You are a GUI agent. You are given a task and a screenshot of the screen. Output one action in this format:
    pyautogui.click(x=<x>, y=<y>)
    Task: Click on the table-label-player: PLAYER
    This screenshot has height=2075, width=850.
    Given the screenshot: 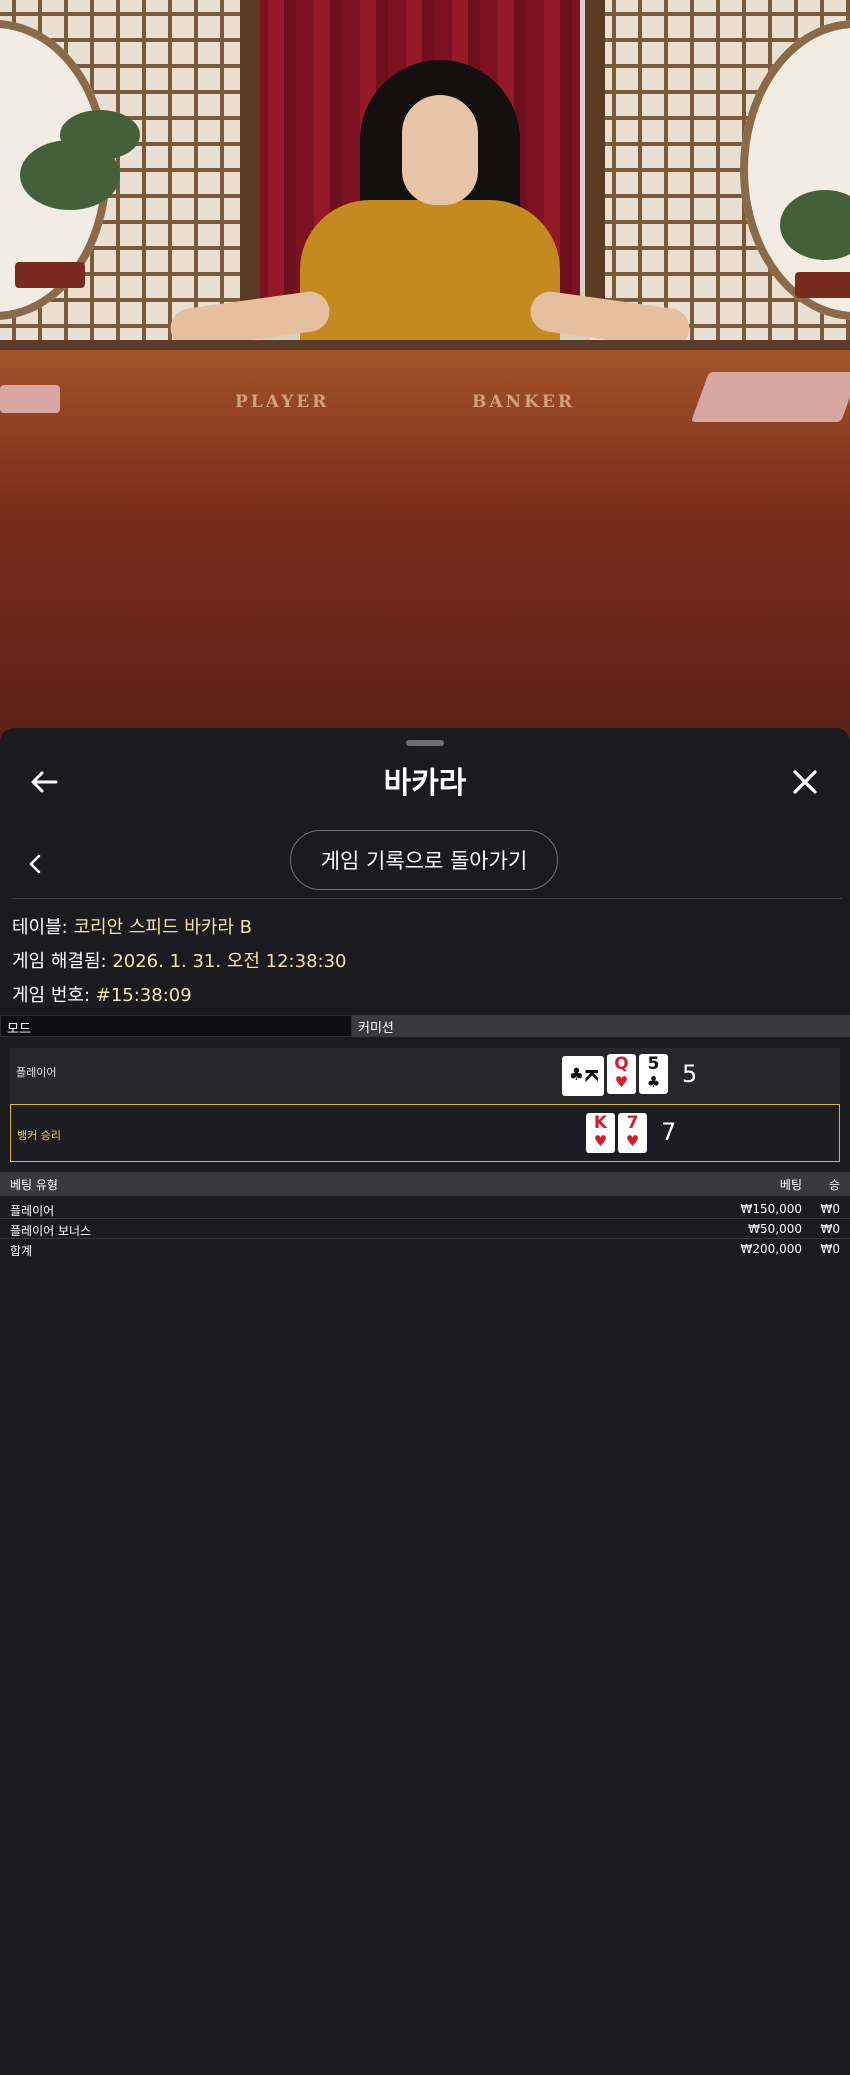 What is the action you would take?
    pyautogui.click(x=282, y=402)
    